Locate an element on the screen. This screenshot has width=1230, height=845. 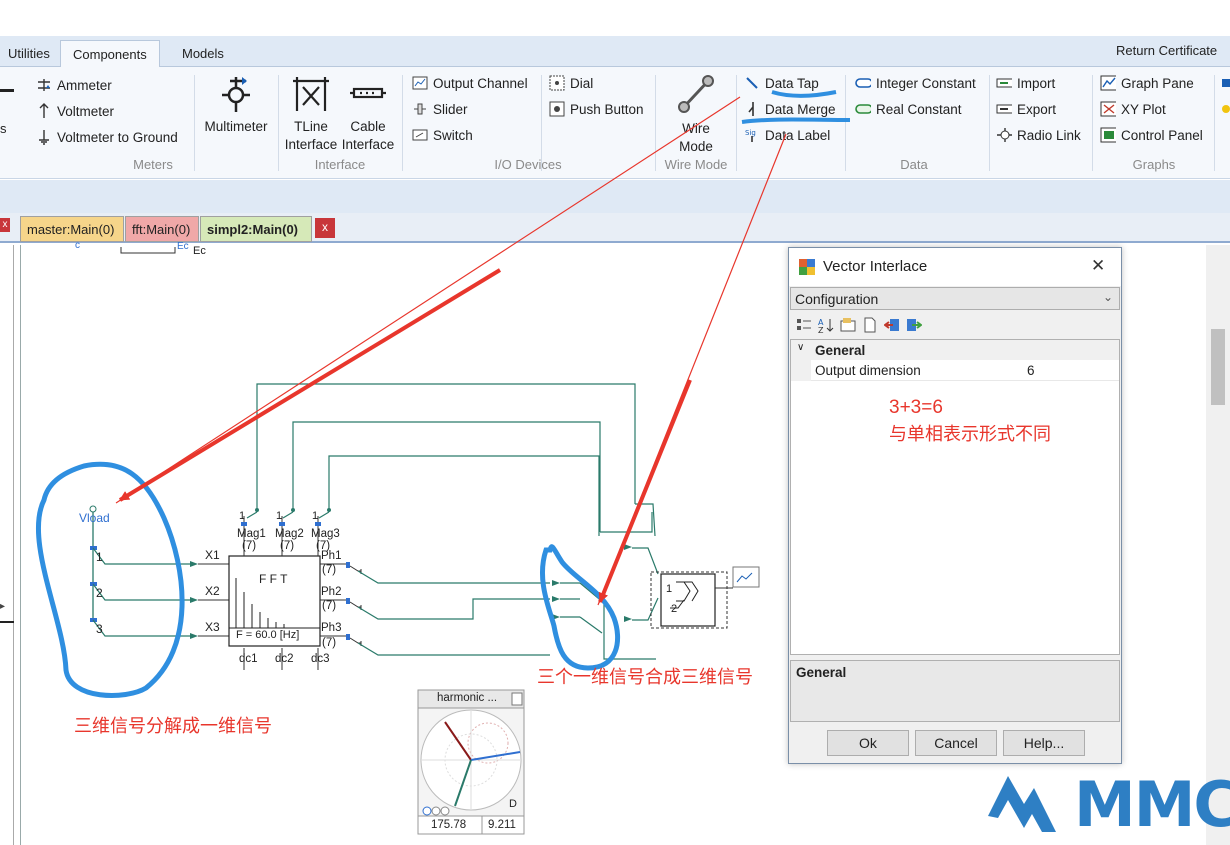
page-icon is located at coordinates (870, 326).